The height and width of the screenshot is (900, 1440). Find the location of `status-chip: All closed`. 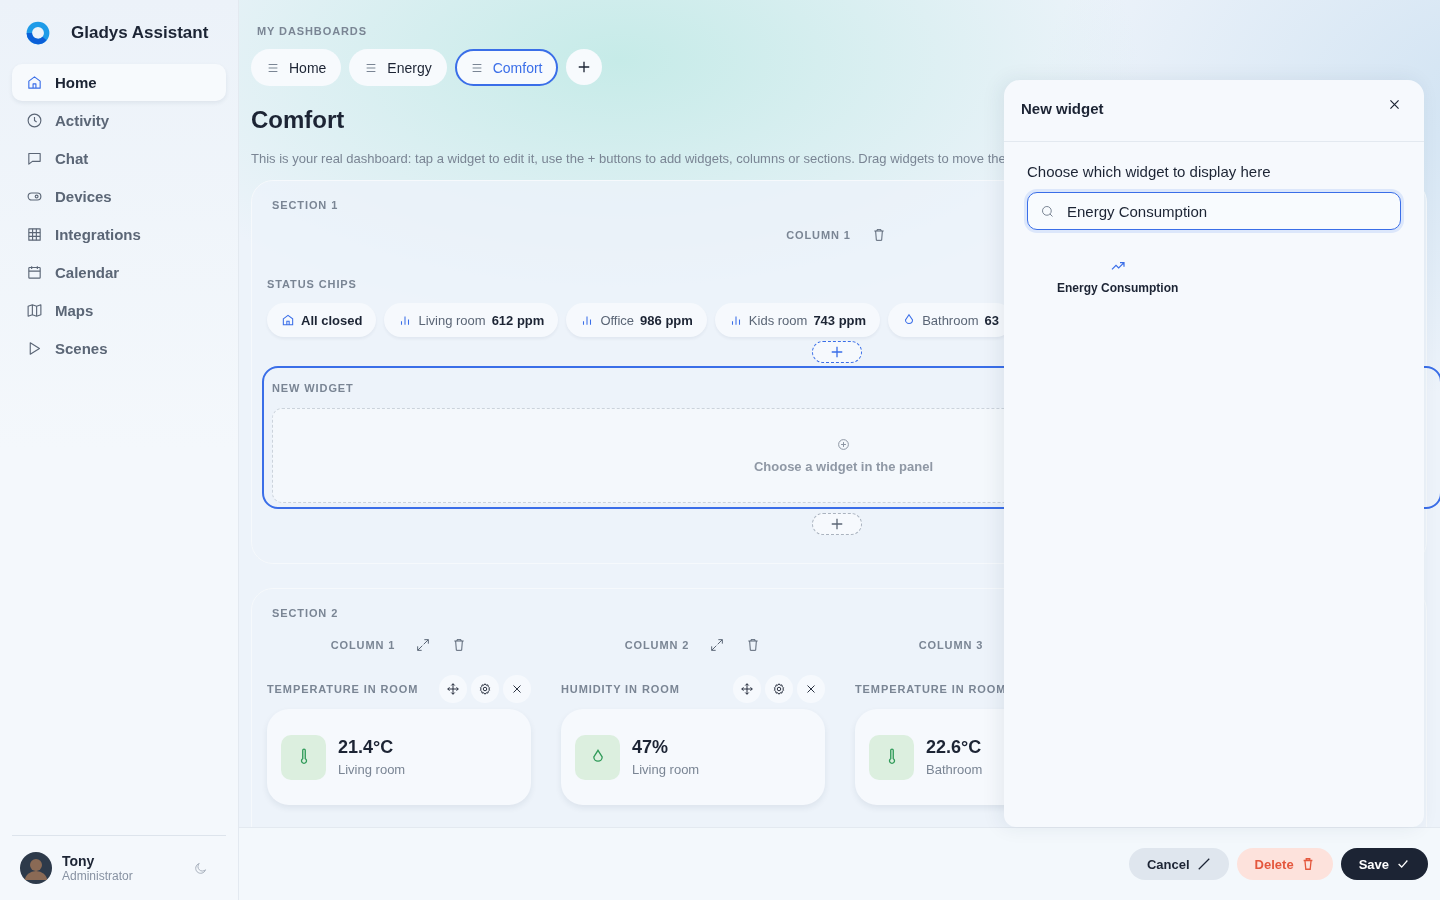

status-chip: All closed is located at coordinates (322, 320).